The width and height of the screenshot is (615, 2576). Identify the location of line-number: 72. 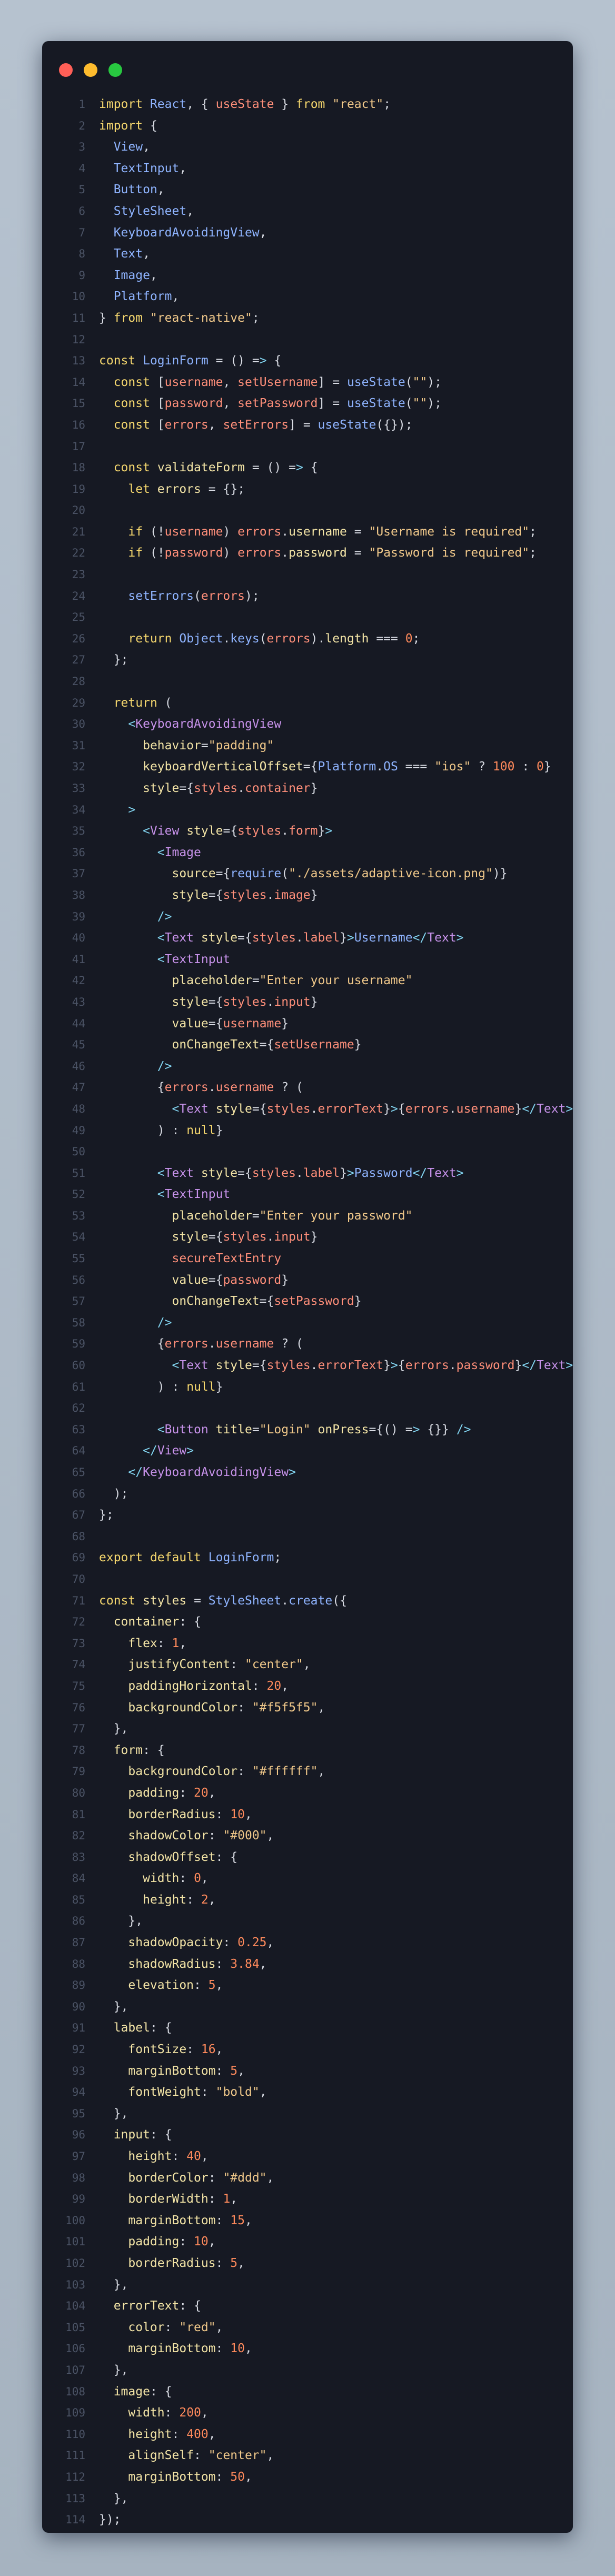
(78, 1622).